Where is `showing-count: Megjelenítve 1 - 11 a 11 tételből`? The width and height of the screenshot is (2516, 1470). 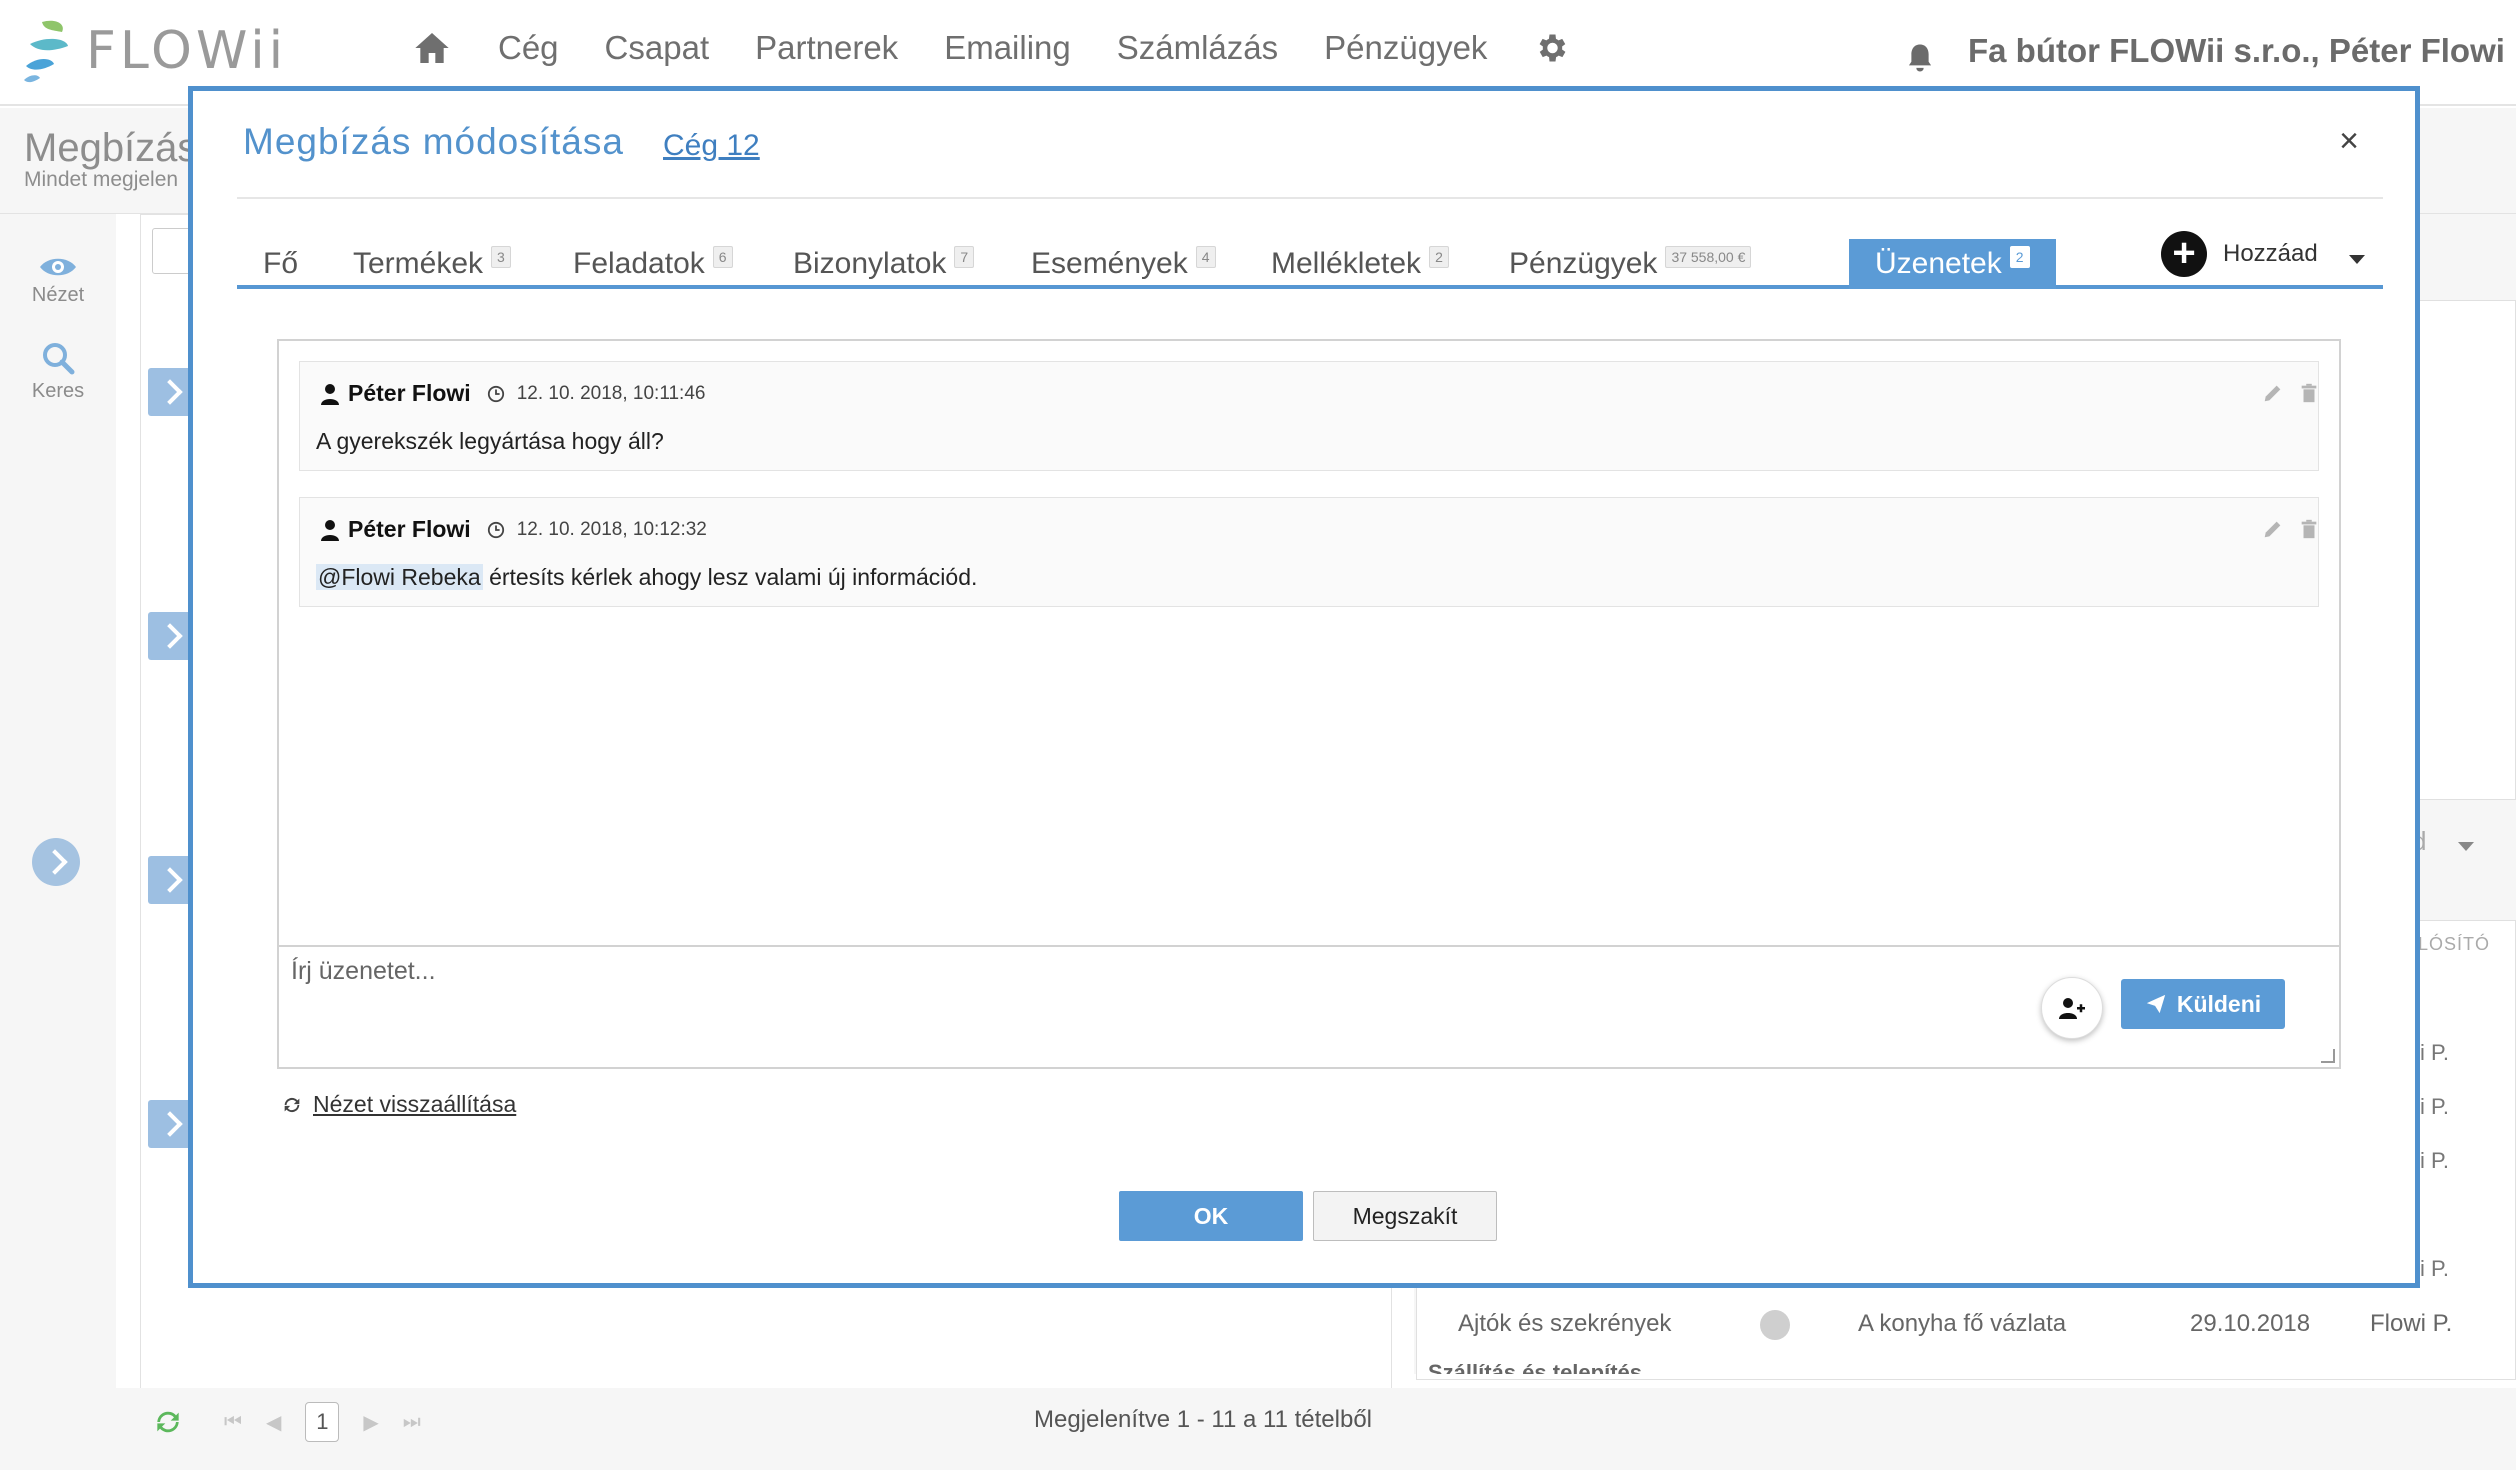
showing-count: Megjelenítve 1 - 11 a 11 tételből is located at coordinates (1203, 1419).